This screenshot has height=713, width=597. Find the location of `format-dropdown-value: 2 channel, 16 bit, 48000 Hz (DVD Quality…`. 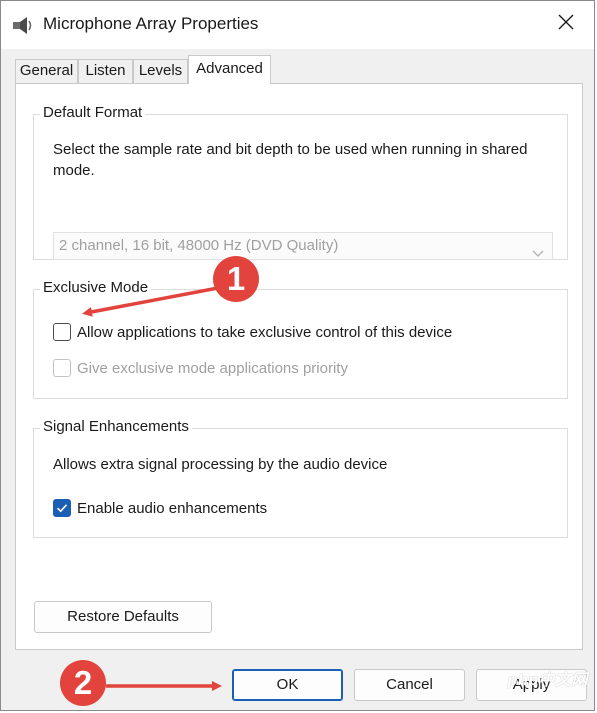

format-dropdown-value: 2 channel, 16 bit, 48000 Hz (DVD Quality… is located at coordinates (199, 245).